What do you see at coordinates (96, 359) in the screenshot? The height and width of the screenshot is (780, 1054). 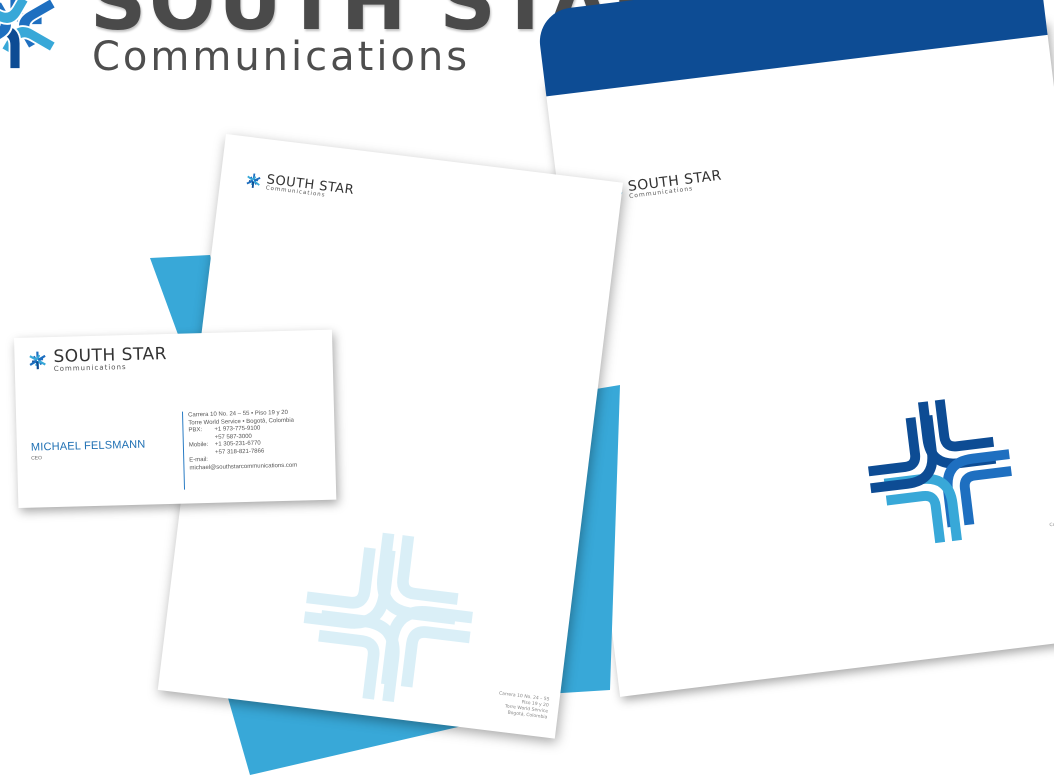 I see `card-logo: SOUTH STAR Communications` at bounding box center [96, 359].